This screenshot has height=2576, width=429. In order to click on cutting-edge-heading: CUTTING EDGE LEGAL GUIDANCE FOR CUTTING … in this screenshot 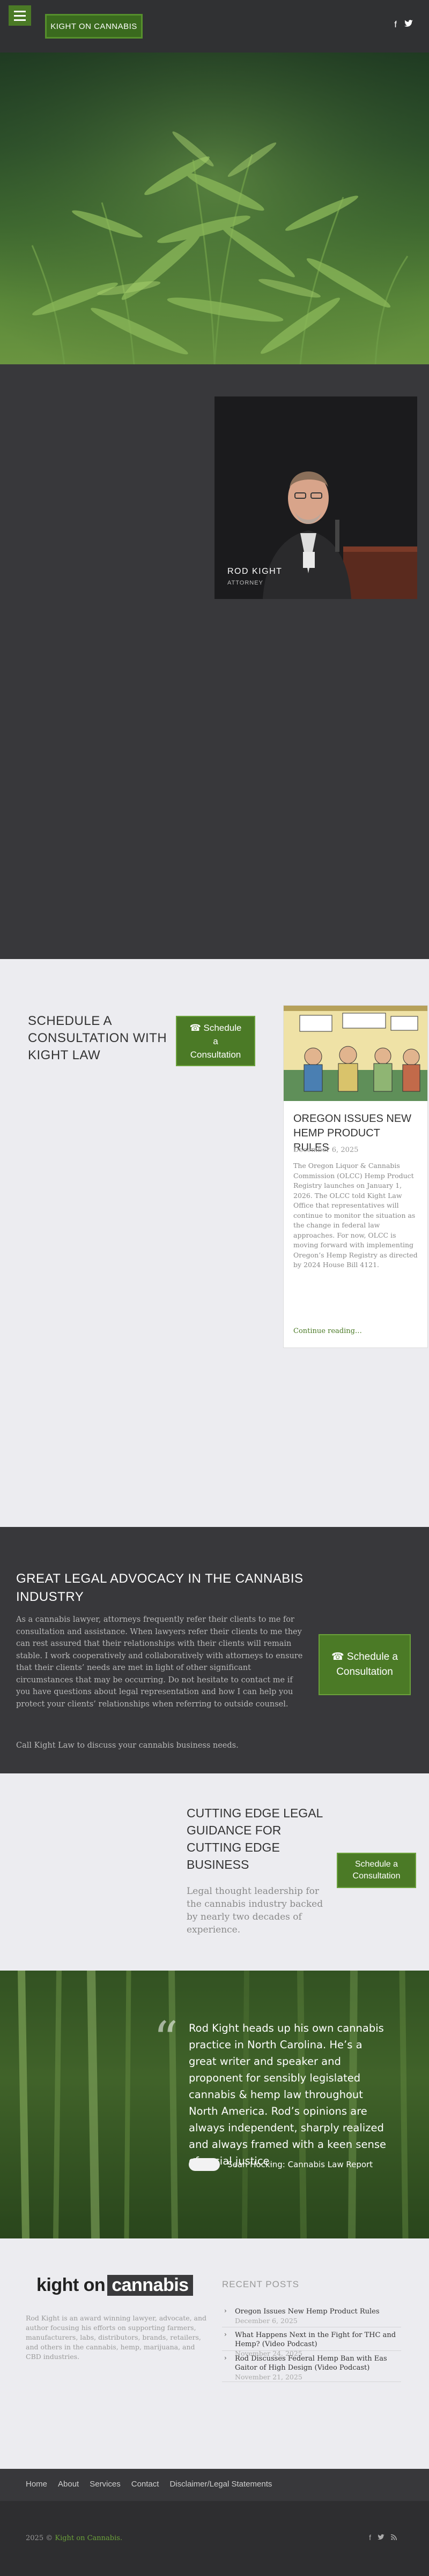, I will do `click(255, 1838)`.